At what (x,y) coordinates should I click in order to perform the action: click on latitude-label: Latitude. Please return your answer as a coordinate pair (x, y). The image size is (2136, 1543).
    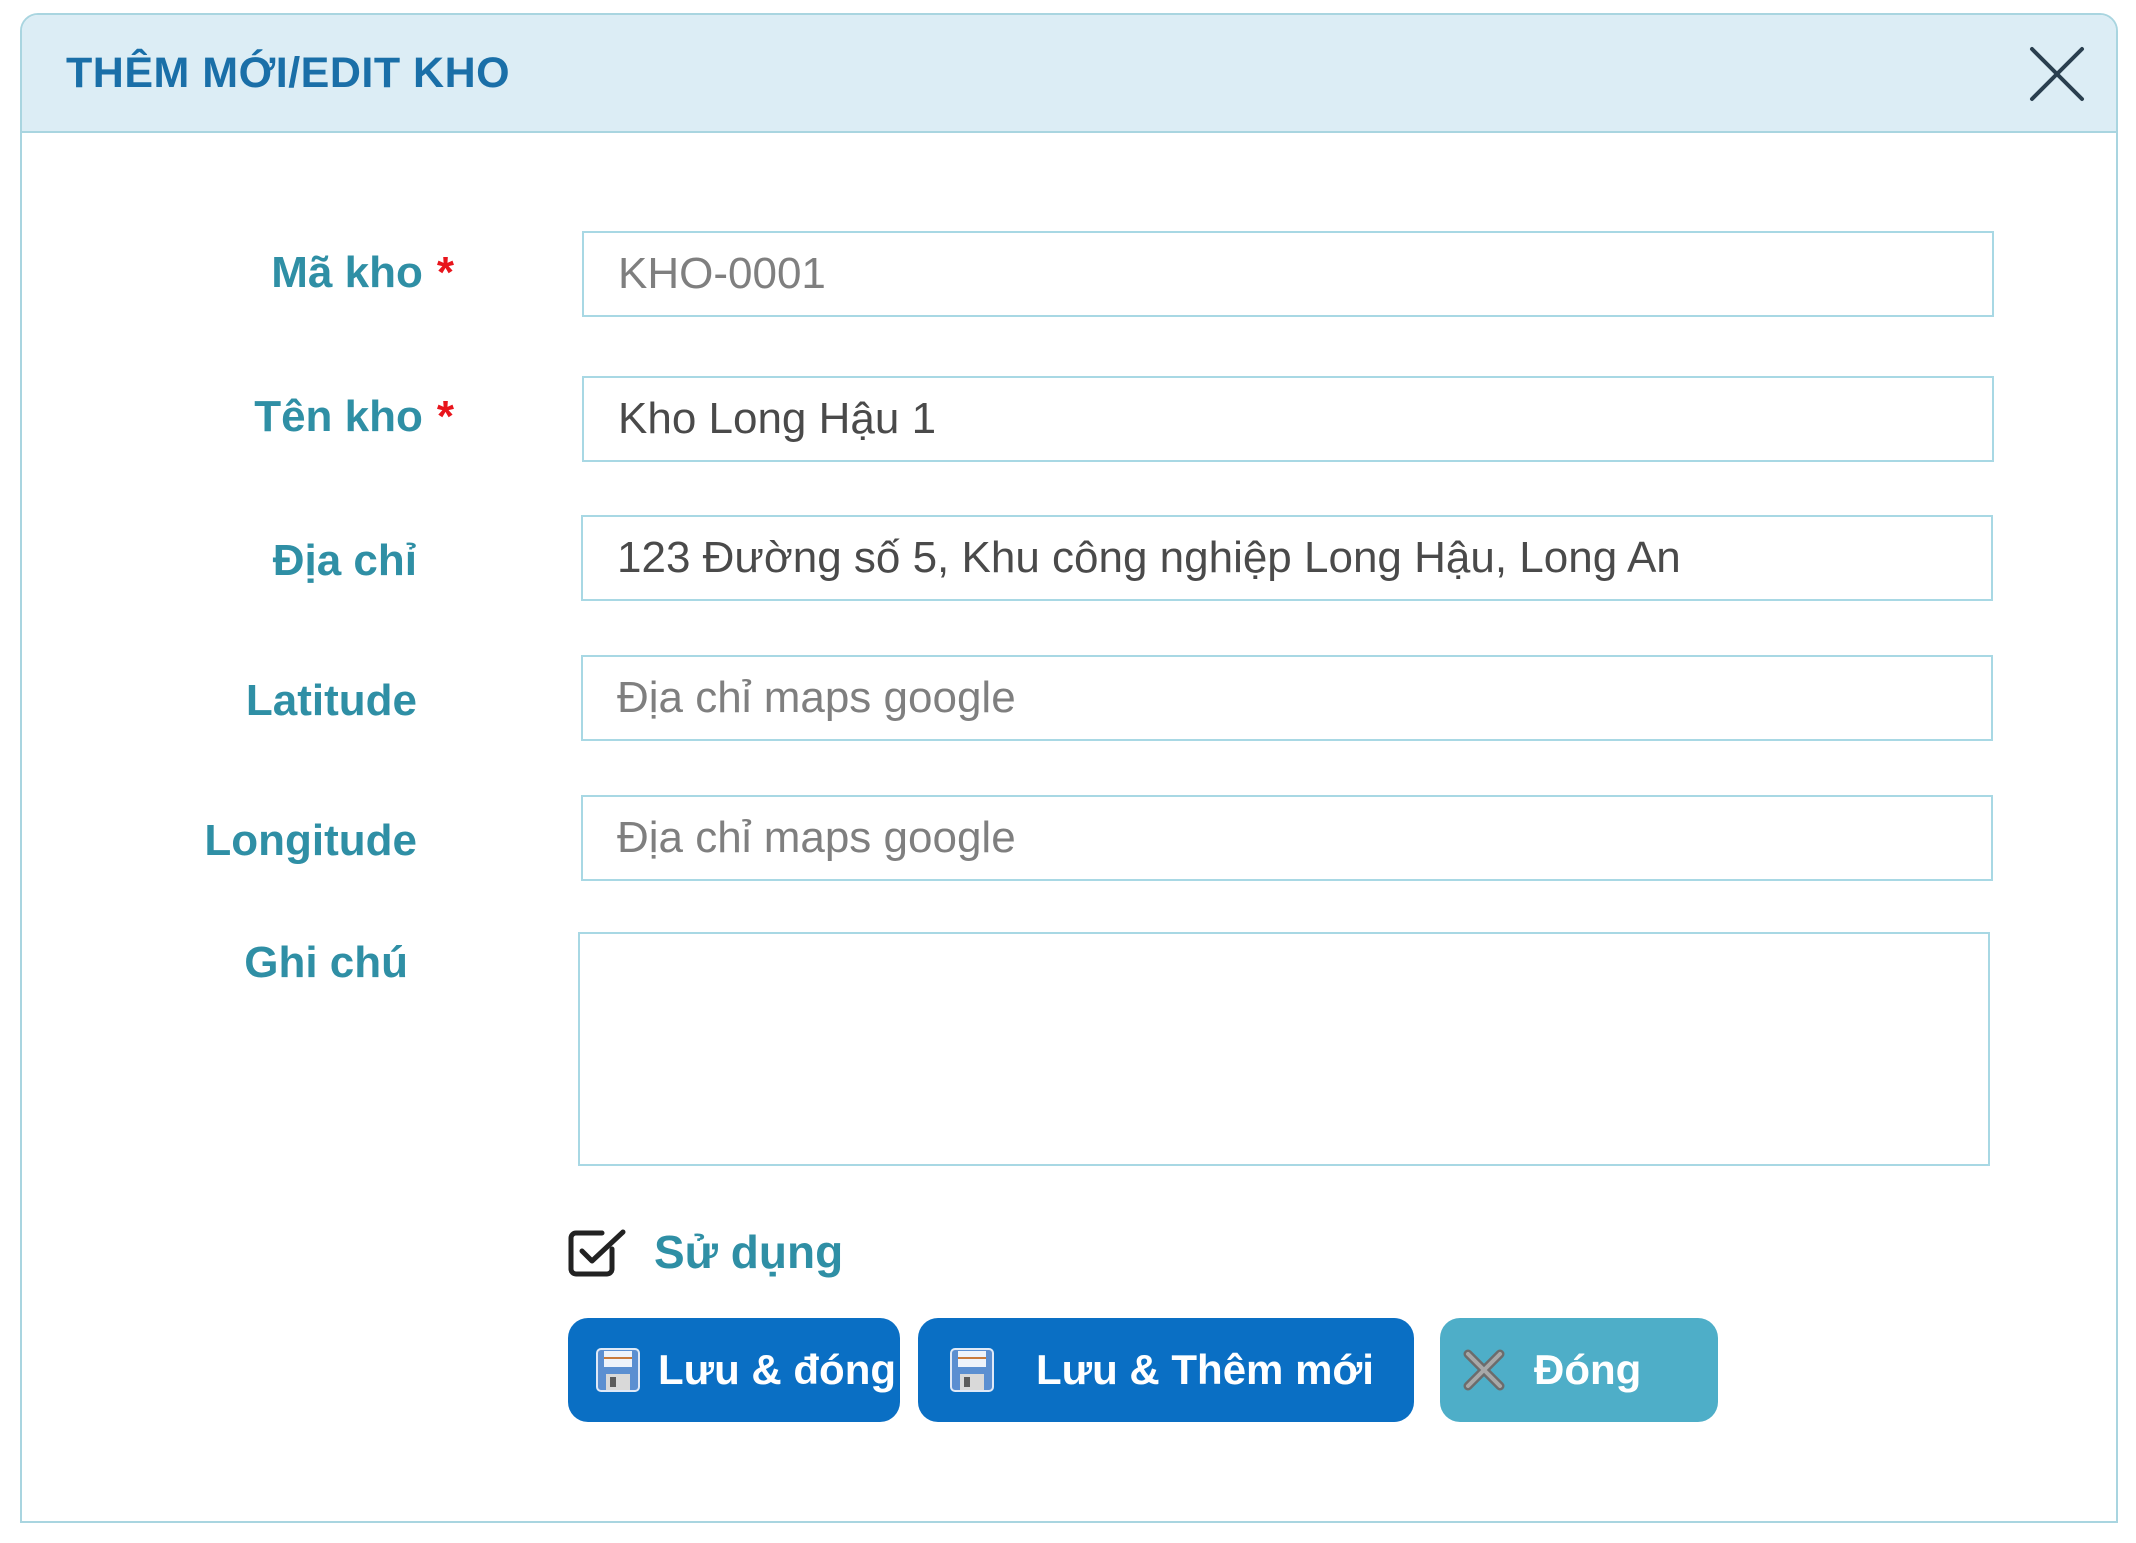
    Looking at the image, I should click on (331, 700).